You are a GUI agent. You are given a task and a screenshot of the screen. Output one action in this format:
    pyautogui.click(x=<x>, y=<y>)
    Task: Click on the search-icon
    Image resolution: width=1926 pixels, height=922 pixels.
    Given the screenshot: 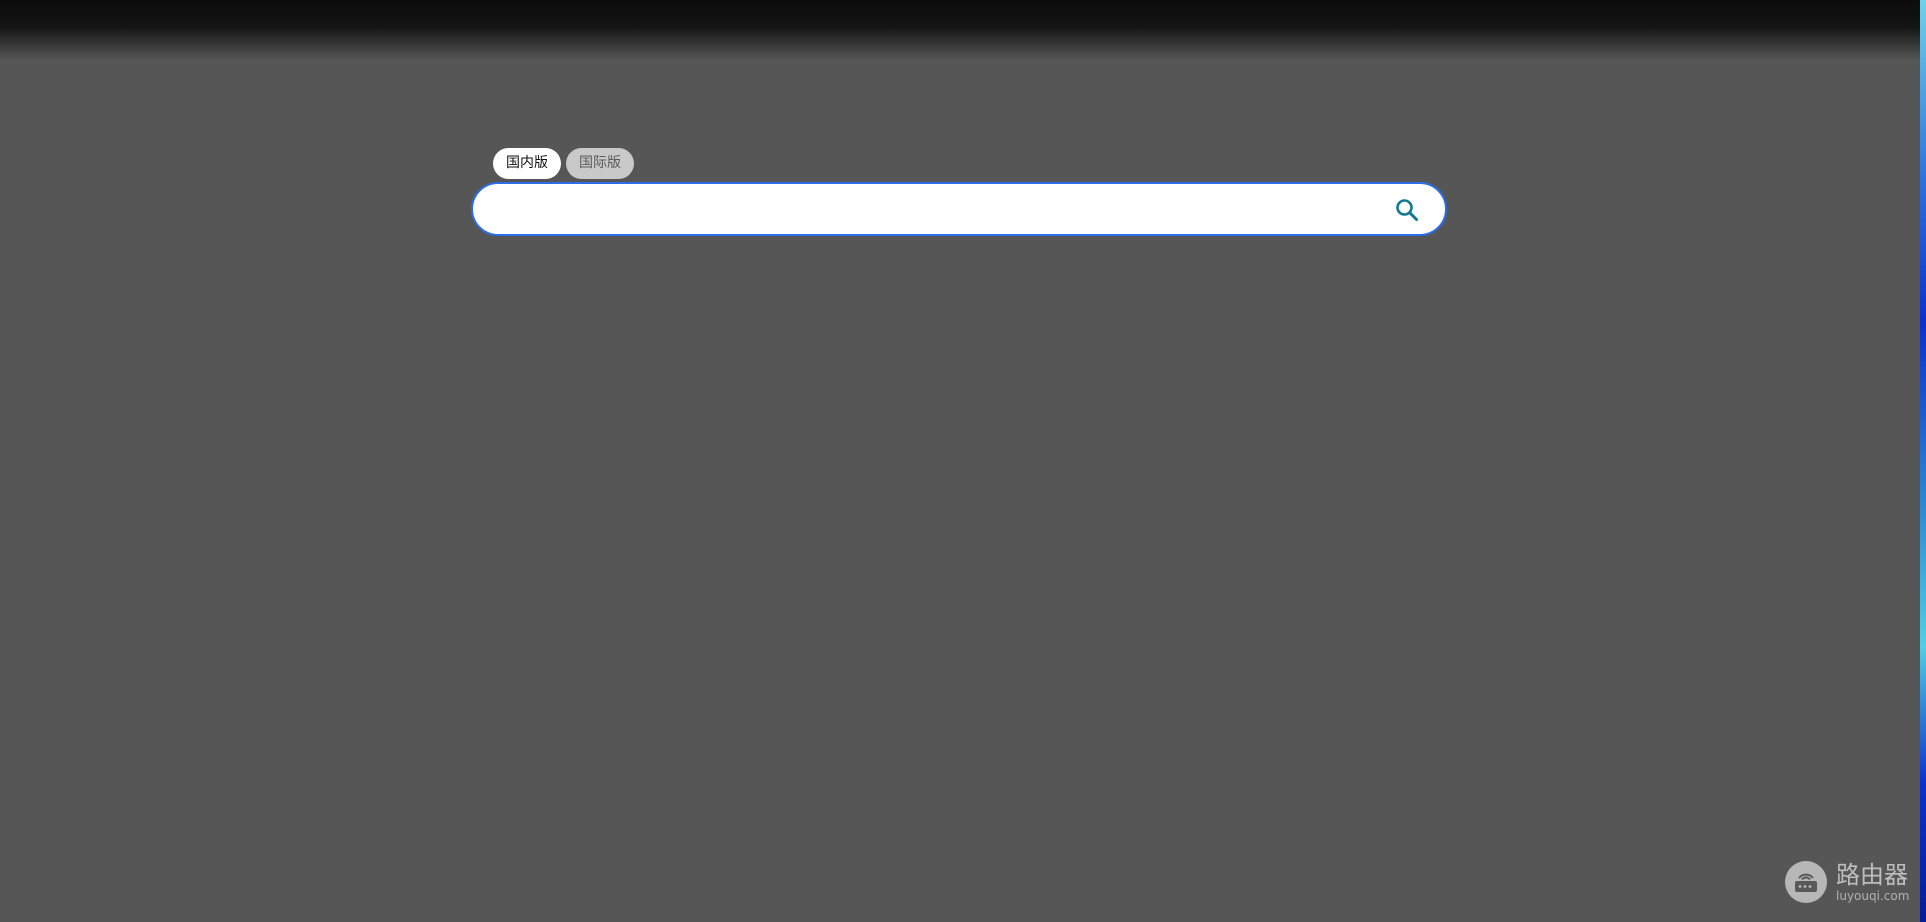 What is the action you would take?
    pyautogui.click(x=1407, y=210)
    